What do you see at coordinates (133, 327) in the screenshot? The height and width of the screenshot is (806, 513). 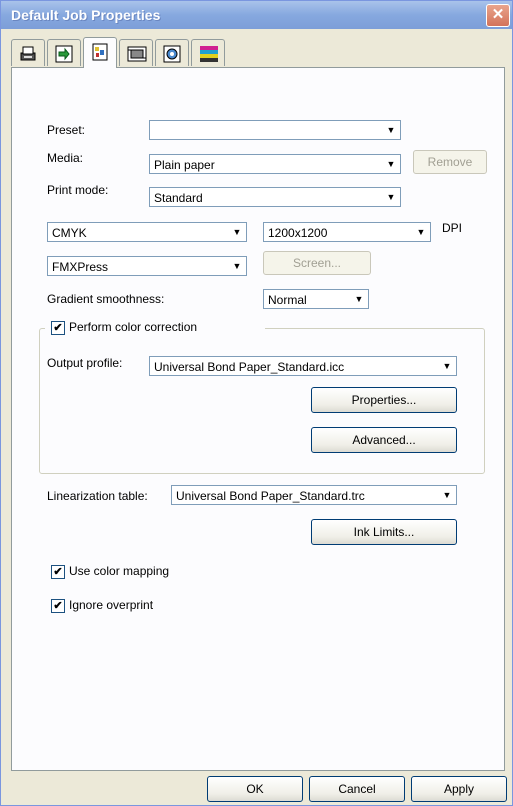 I see `color-correction-label: Perform color correction` at bounding box center [133, 327].